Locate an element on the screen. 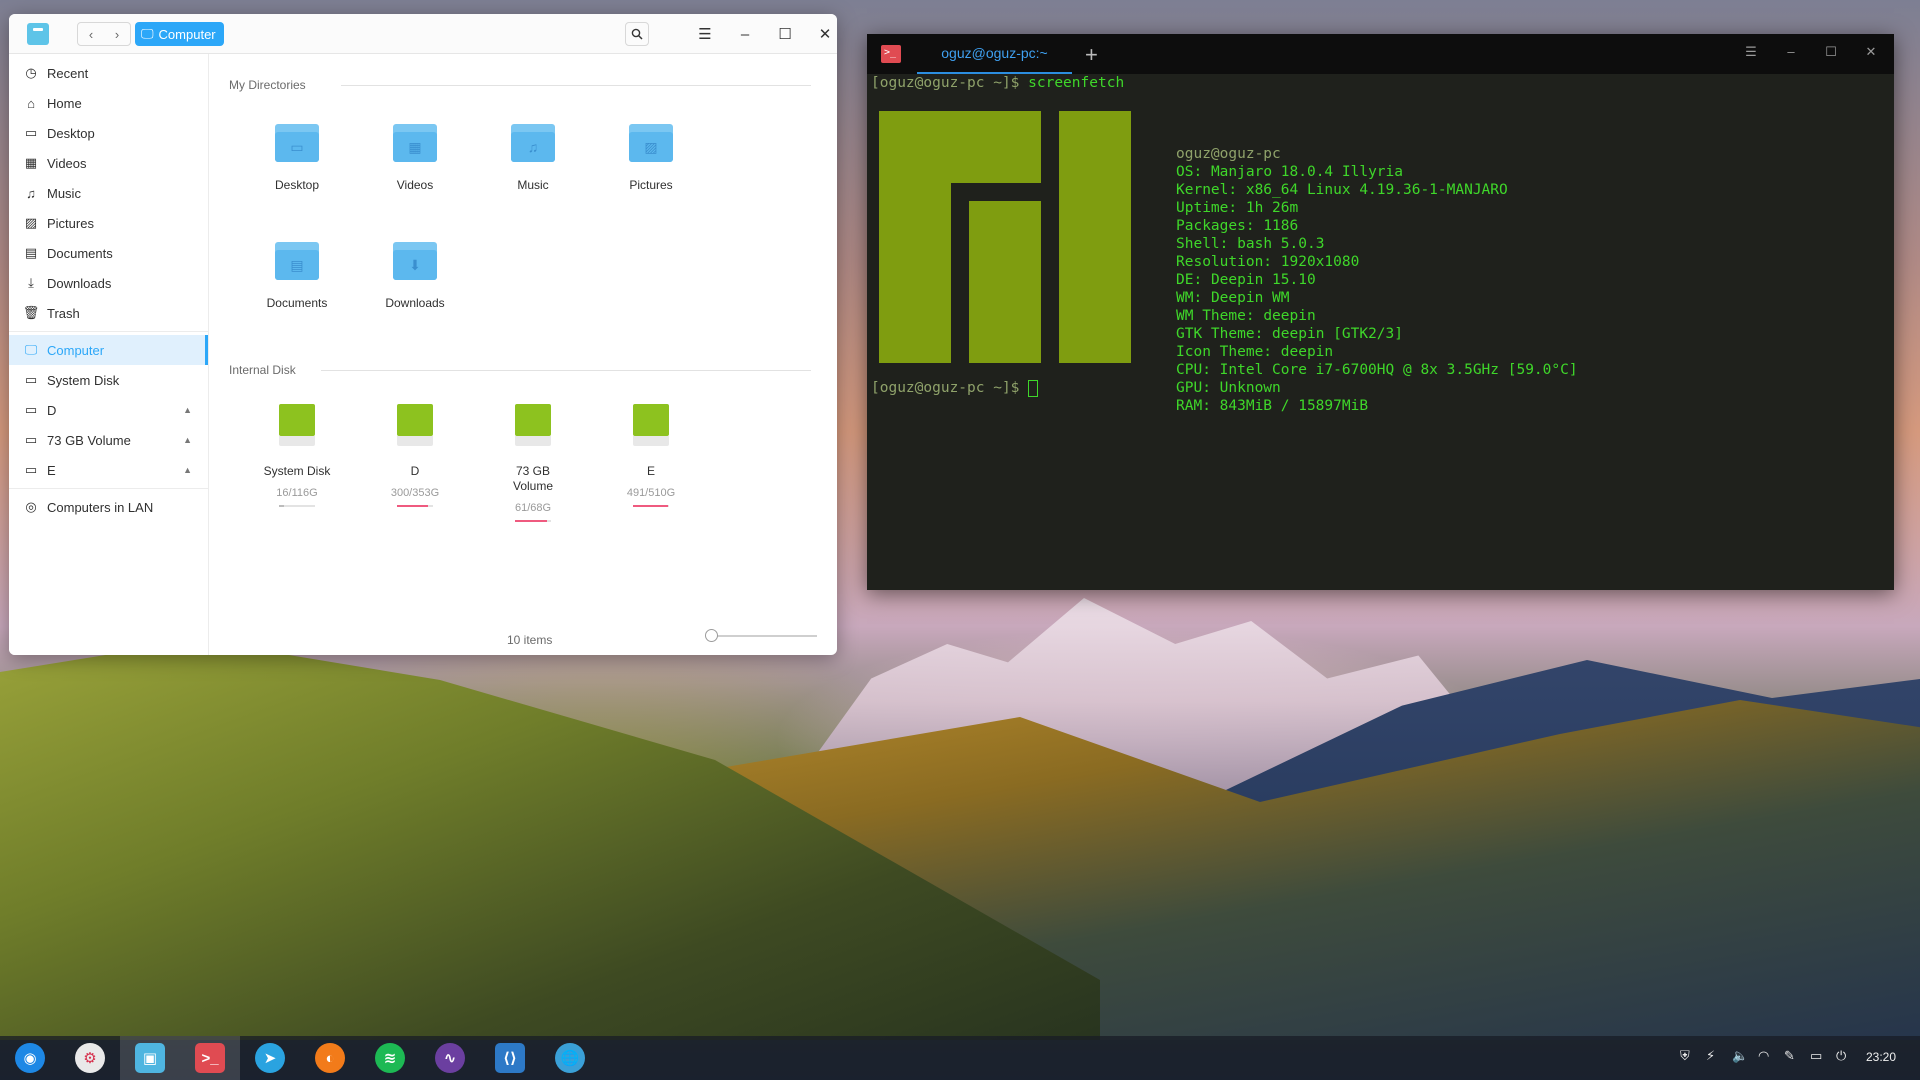 This screenshot has width=1920, height=1080. folder-glyph: ▭ is located at coordinates (297, 147).